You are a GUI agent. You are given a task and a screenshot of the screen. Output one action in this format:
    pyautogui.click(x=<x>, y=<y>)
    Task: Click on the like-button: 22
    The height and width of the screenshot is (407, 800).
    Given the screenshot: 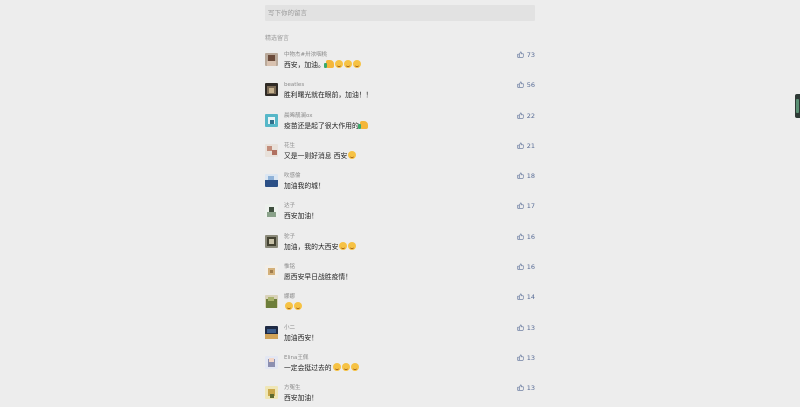 What is the action you would take?
    pyautogui.click(x=526, y=116)
    